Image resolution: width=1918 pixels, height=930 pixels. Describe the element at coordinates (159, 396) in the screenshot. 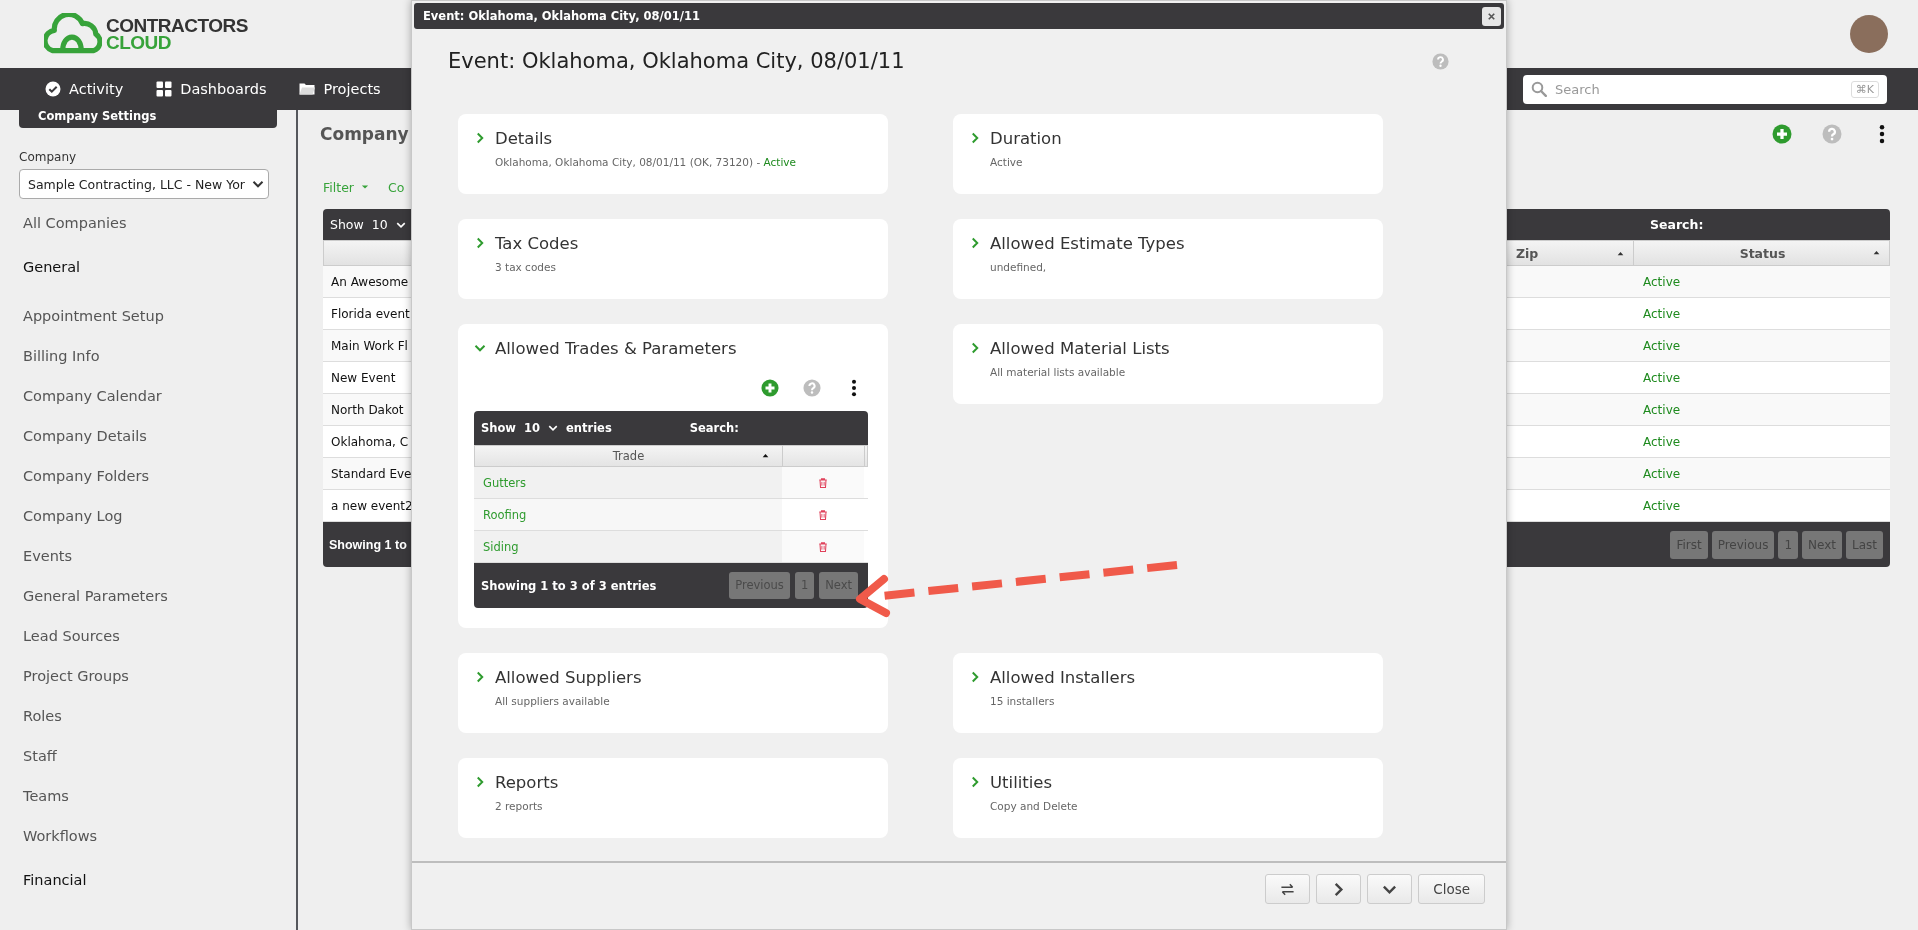

I see `sidebar-item: Company Calendar` at that location.